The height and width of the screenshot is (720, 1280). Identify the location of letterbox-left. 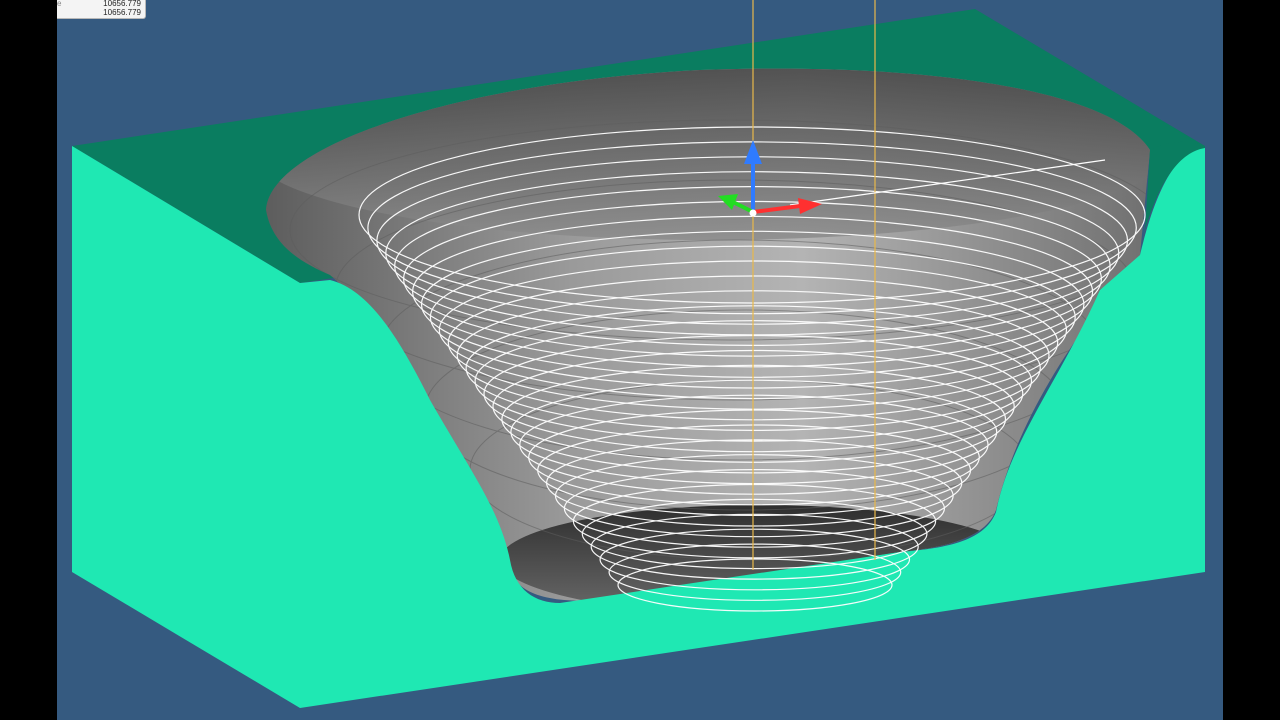
(28, 360).